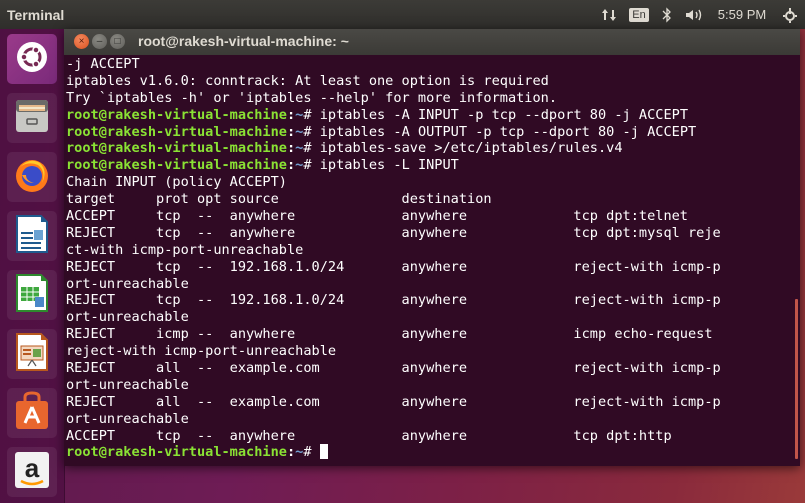 The width and height of the screenshot is (805, 503). Describe the element at coordinates (103, 64) in the screenshot. I see `output-text: -j ACCEPT` at that location.